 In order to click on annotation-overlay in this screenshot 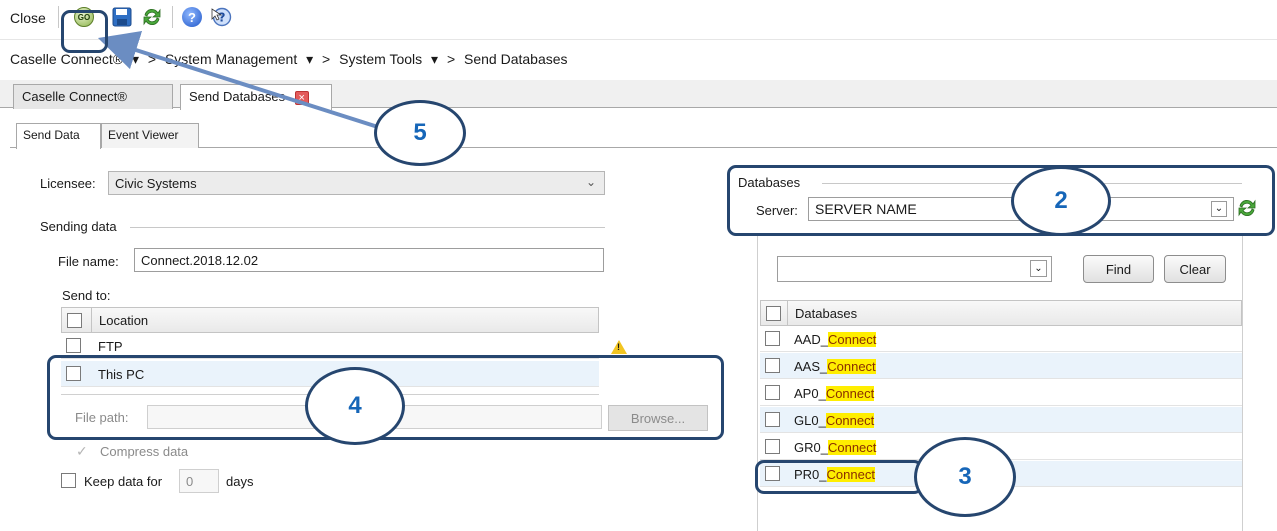, I will do `click(238, 80)`.